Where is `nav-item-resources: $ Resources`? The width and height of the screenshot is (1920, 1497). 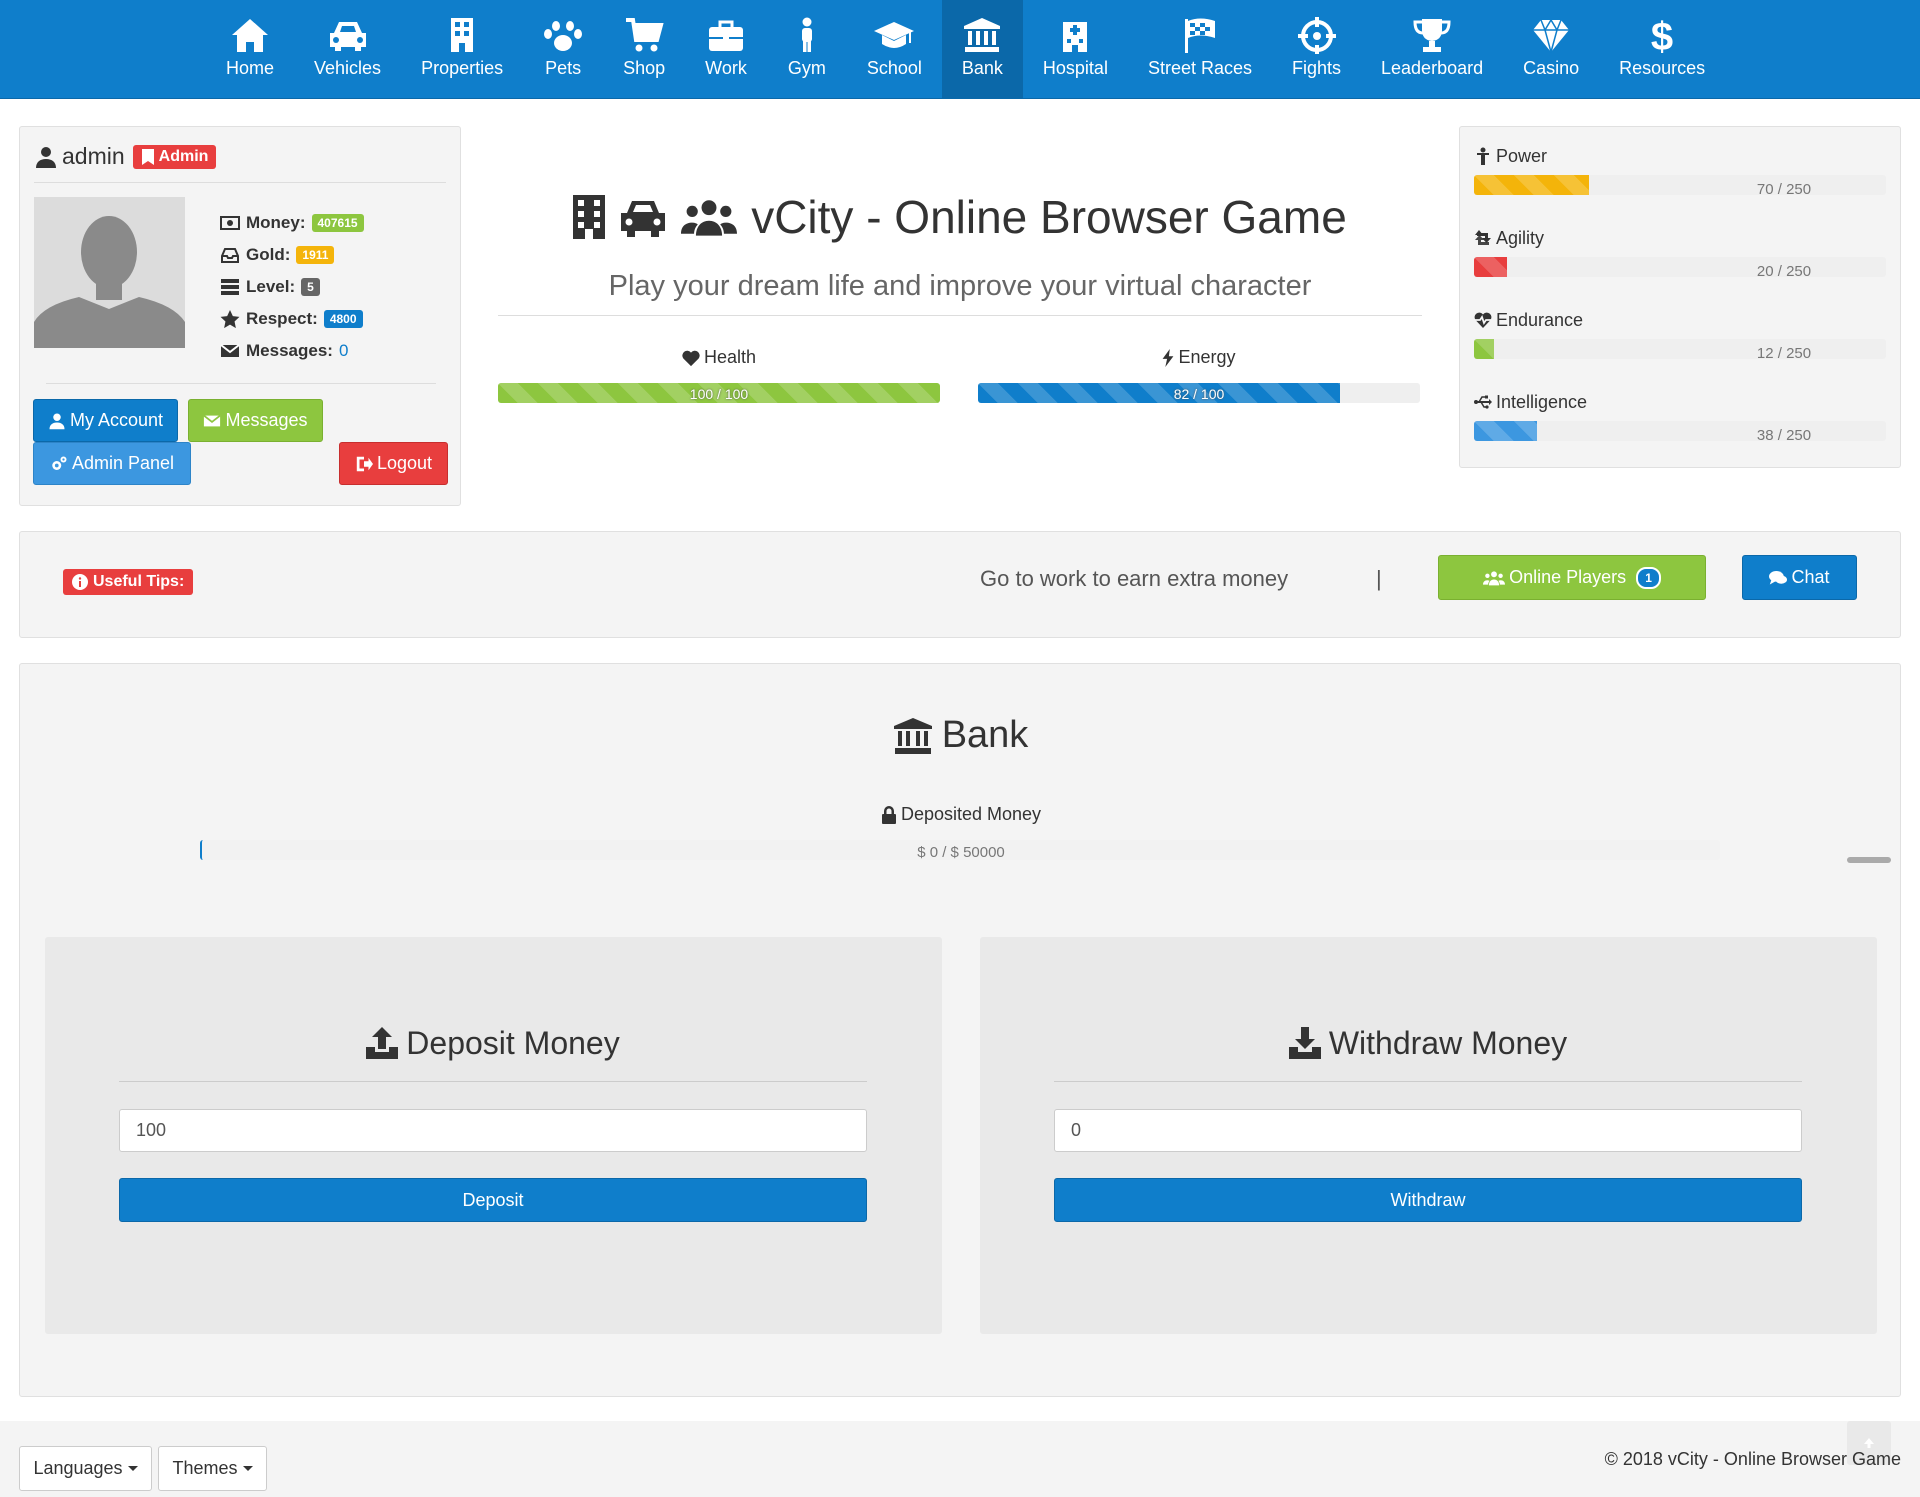 nav-item-resources: $ Resources is located at coordinates (1662, 49).